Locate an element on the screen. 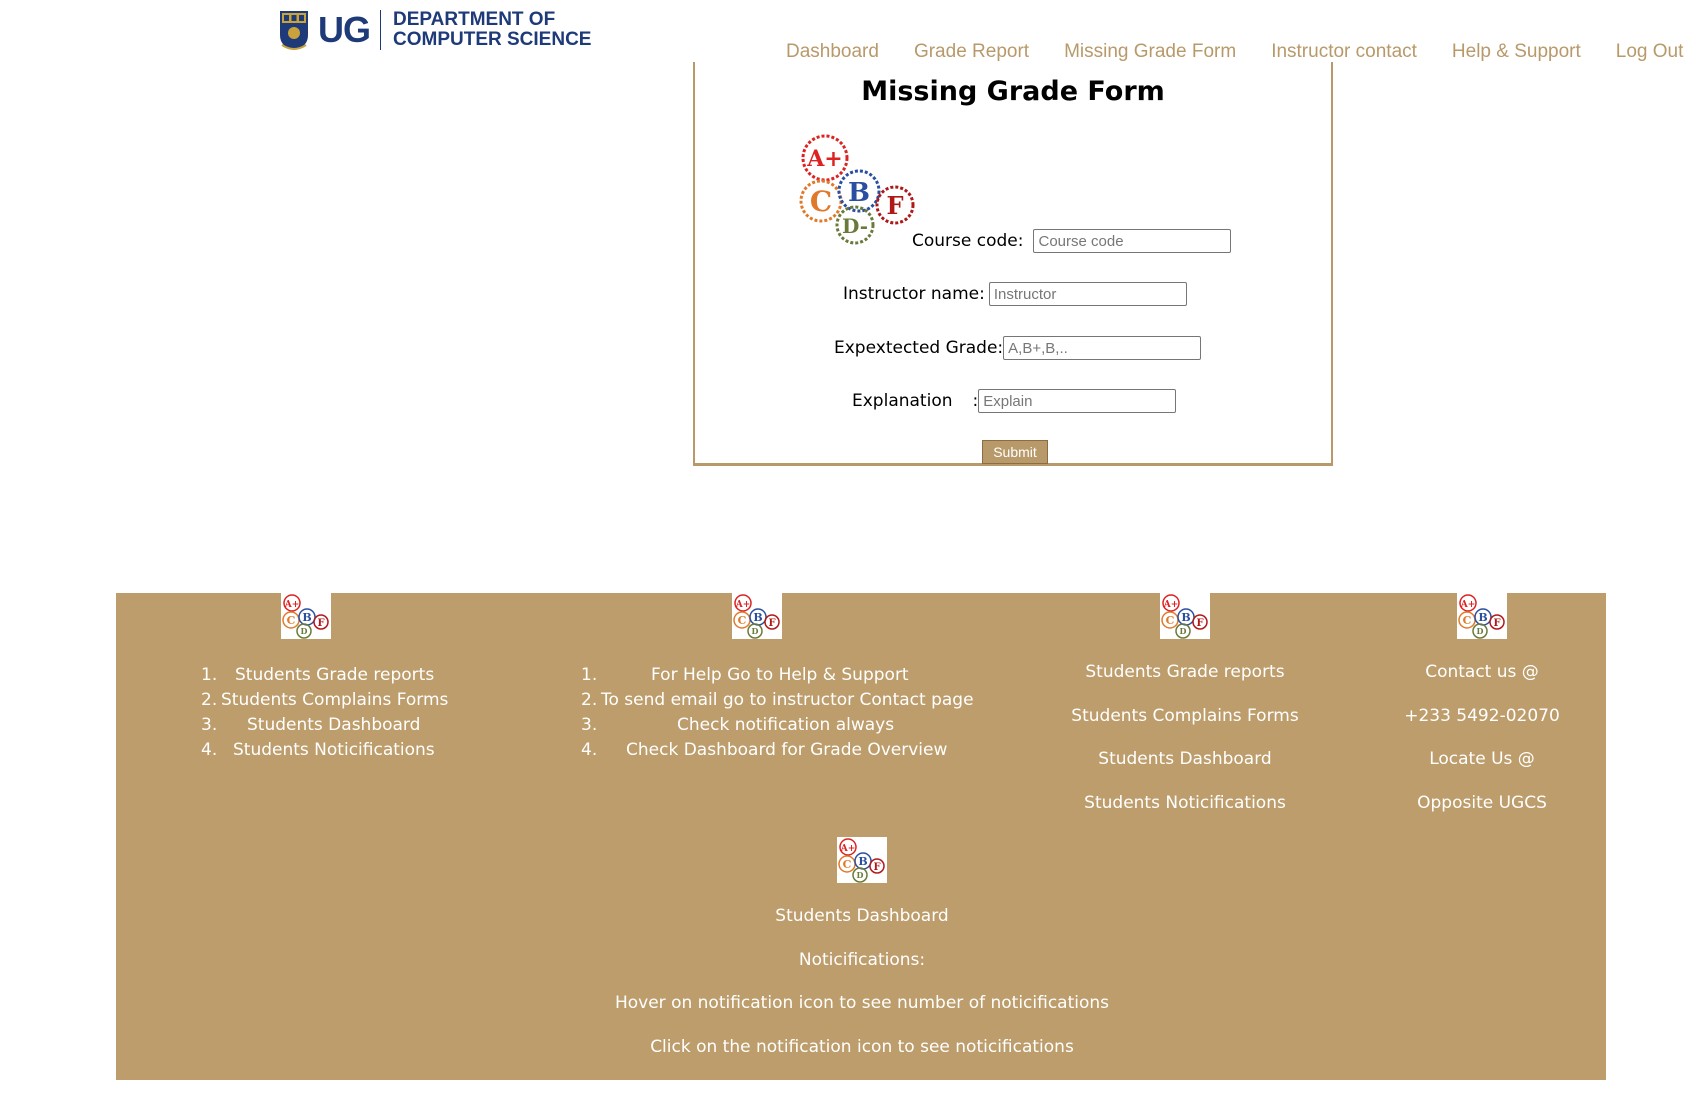  footer-link-notifications: Students Noticifications is located at coordinates (1185, 804).